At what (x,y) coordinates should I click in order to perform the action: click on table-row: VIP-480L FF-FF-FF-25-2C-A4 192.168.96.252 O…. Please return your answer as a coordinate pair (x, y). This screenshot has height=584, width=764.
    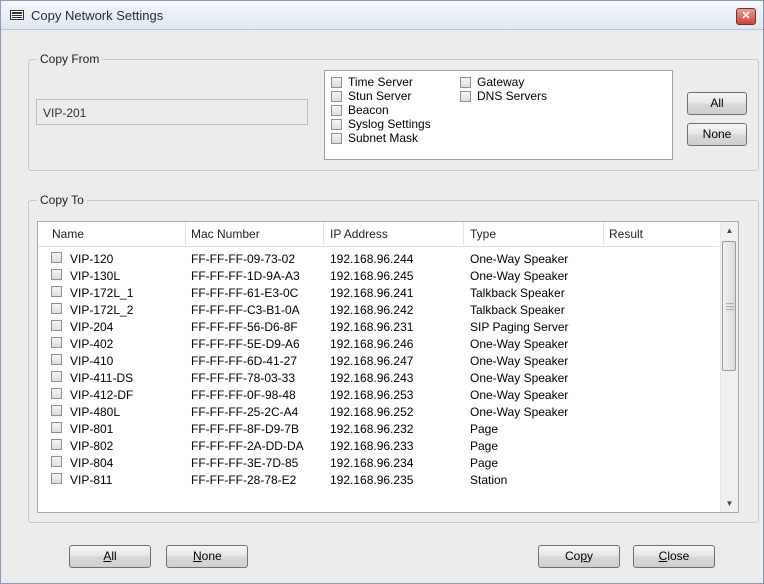
    Looking at the image, I should click on (378, 411).